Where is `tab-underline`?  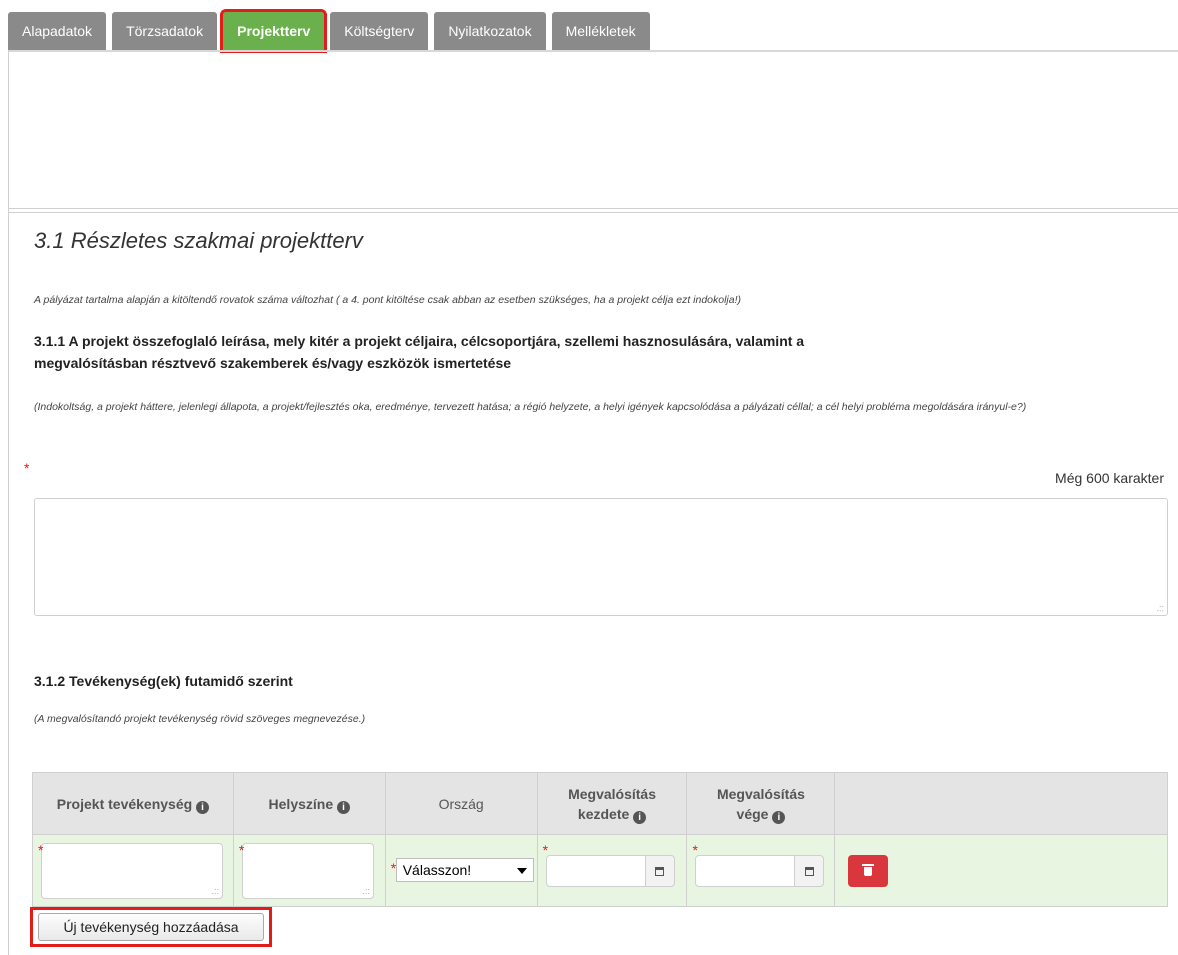
tab-underline is located at coordinates (593, 51).